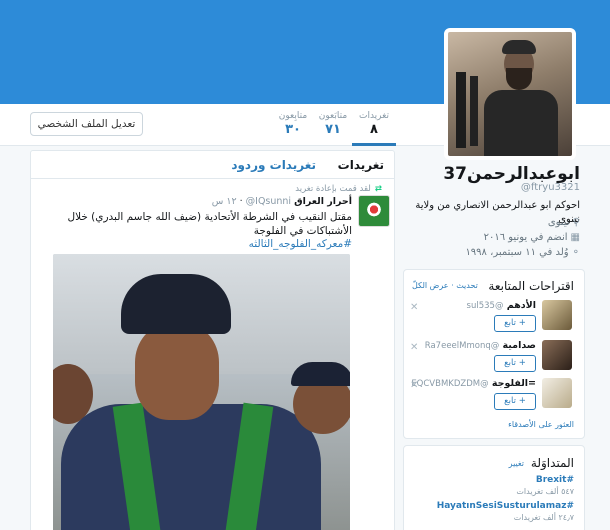 Image resolution: width=610 pixels, height=530 pixels. What do you see at coordinates (273, 165) in the screenshot?
I see `tab-tweets-replies: تغريدات وردود` at bounding box center [273, 165].